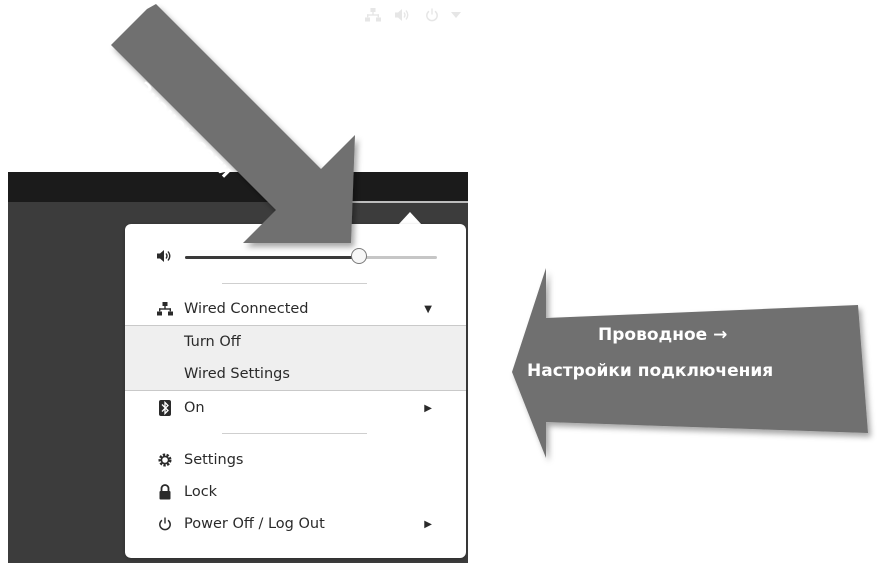  What do you see at coordinates (650, 371) in the screenshot?
I see `wired-settings-callout-line2: Настройки подключения` at bounding box center [650, 371].